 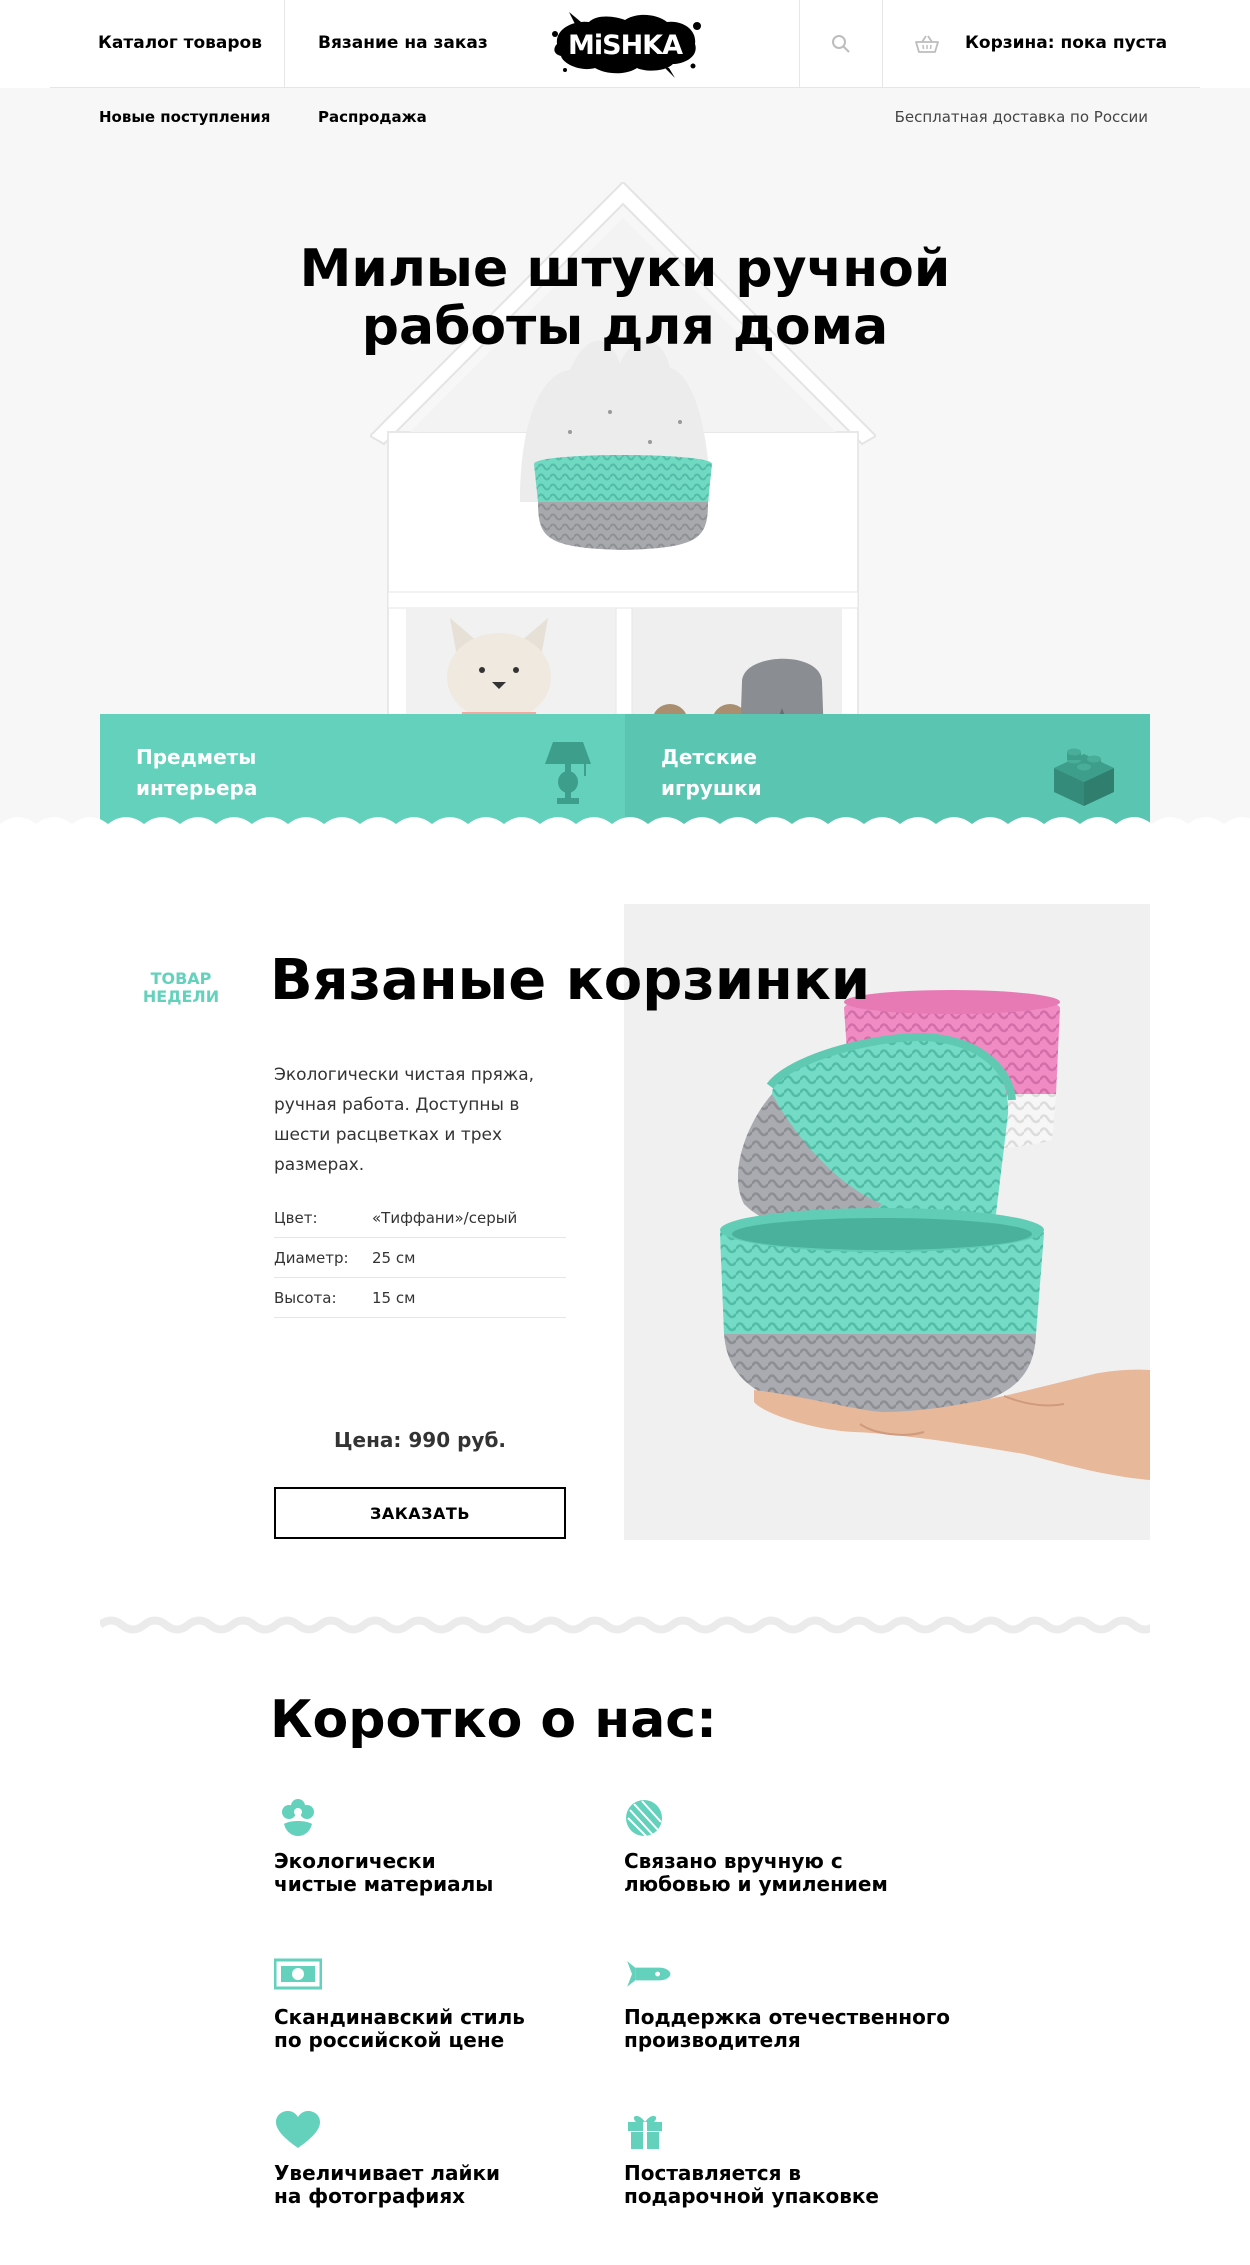 I want to click on feature-text: Экологически чистые материалы, so click(x=384, y=1872).